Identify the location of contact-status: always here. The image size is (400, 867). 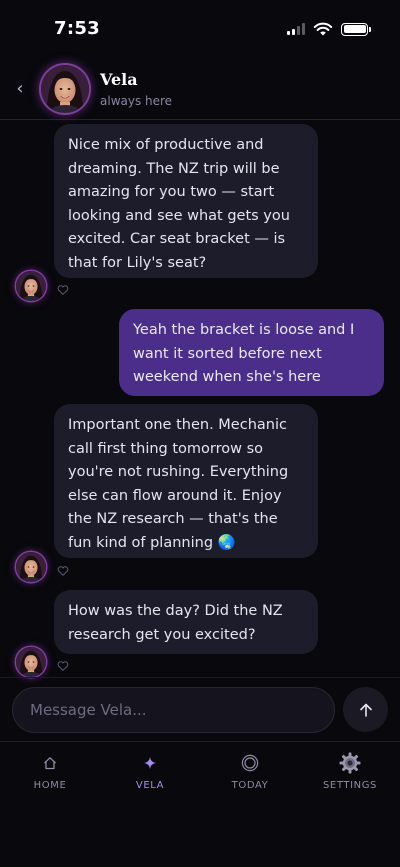
(136, 101).